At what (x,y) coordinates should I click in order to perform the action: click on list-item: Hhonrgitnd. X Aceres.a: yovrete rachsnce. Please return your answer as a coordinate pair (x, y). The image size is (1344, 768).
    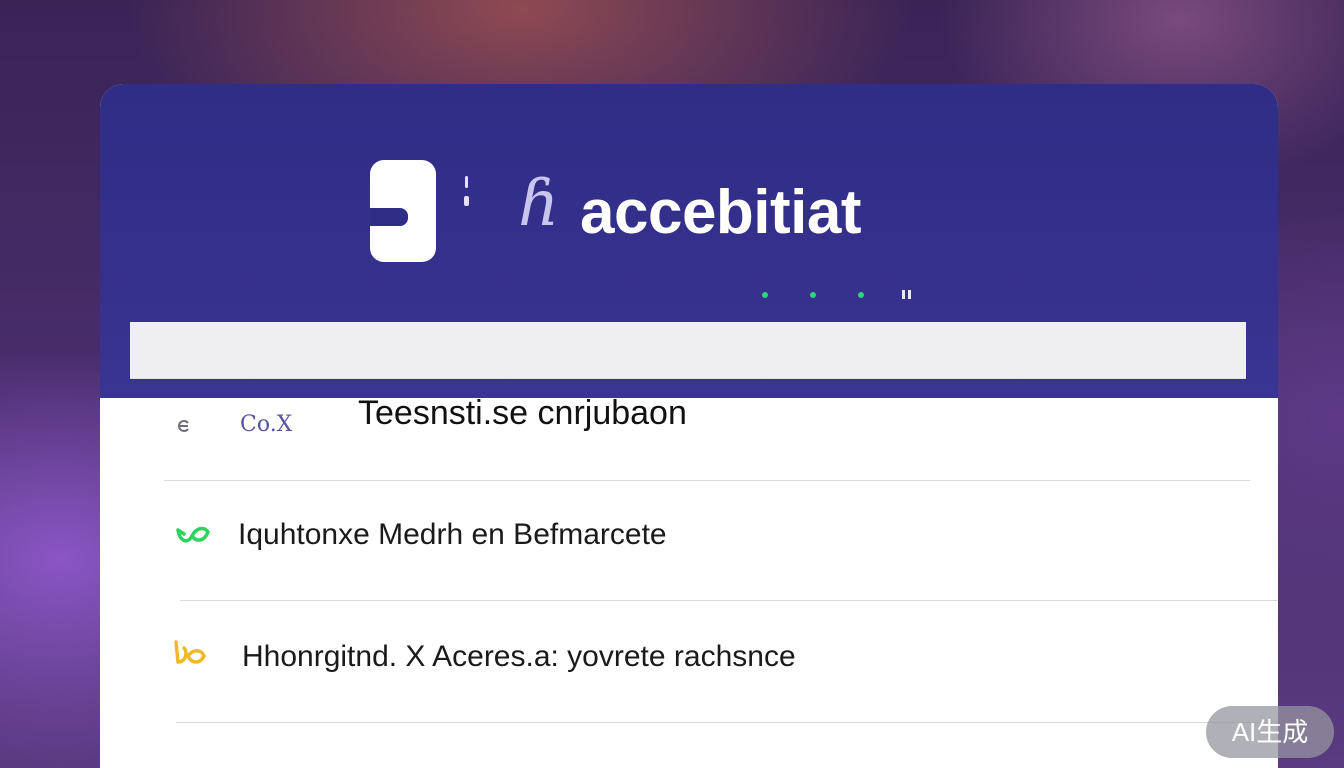
    Looking at the image, I should click on (689, 662).